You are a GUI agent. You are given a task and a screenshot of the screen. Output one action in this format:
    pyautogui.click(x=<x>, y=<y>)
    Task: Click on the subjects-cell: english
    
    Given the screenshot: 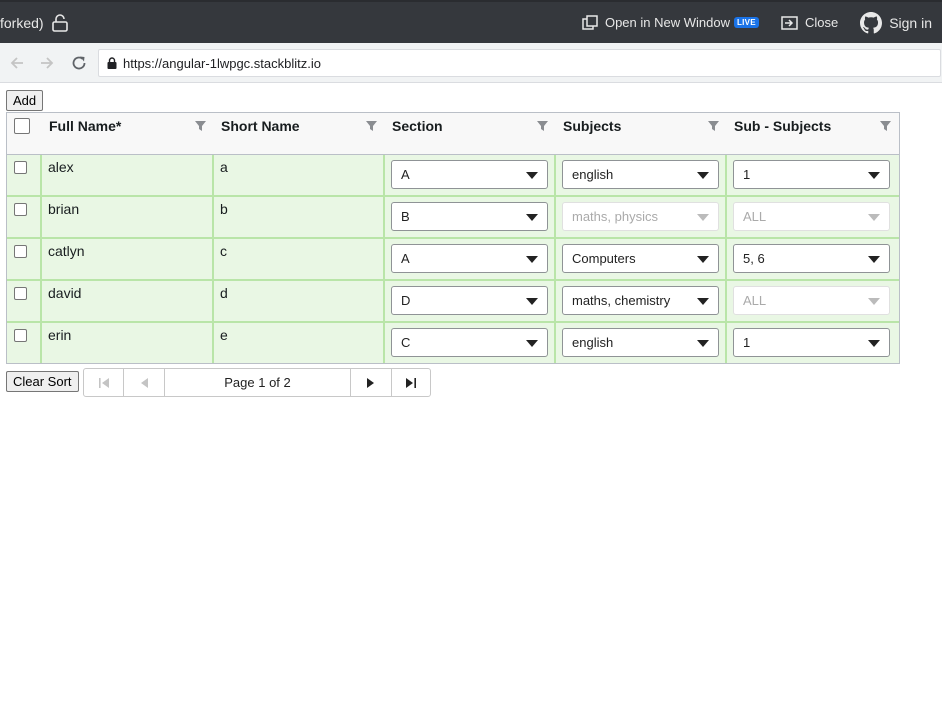 What is the action you would take?
    pyautogui.click(x=641, y=343)
    